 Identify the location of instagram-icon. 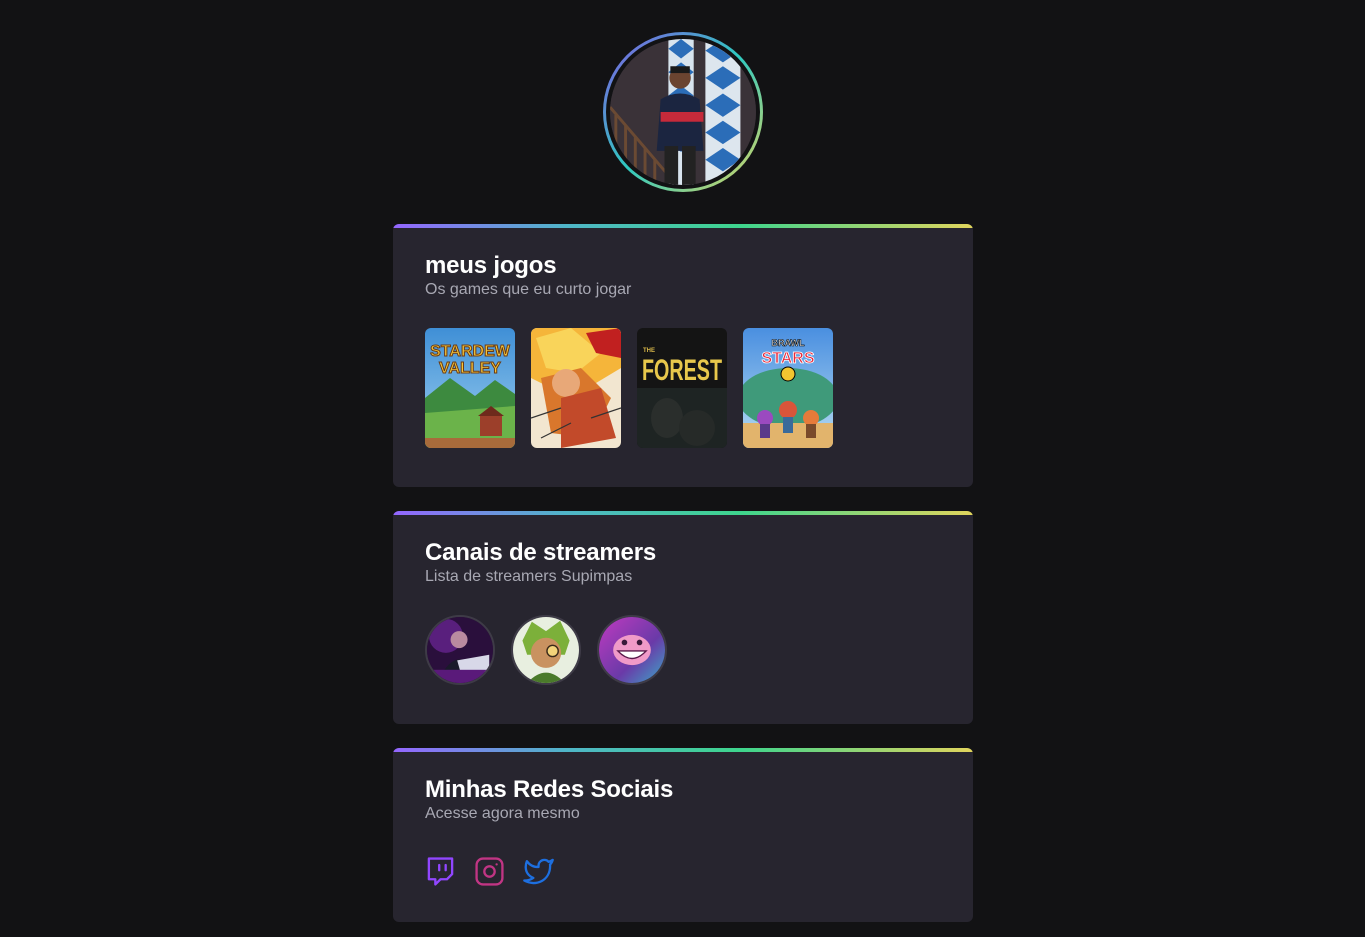
(489, 871).